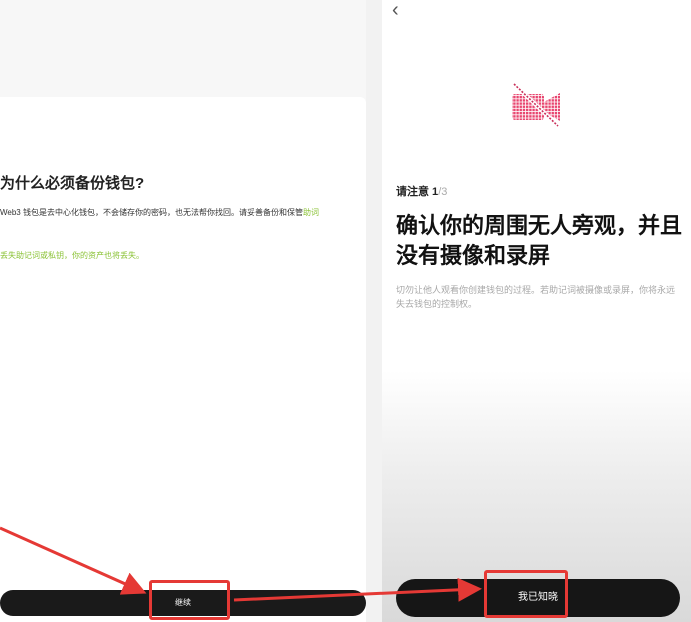 This screenshot has width=691, height=622. What do you see at coordinates (241, 564) in the screenshot?
I see `annotation-arrows` at bounding box center [241, 564].